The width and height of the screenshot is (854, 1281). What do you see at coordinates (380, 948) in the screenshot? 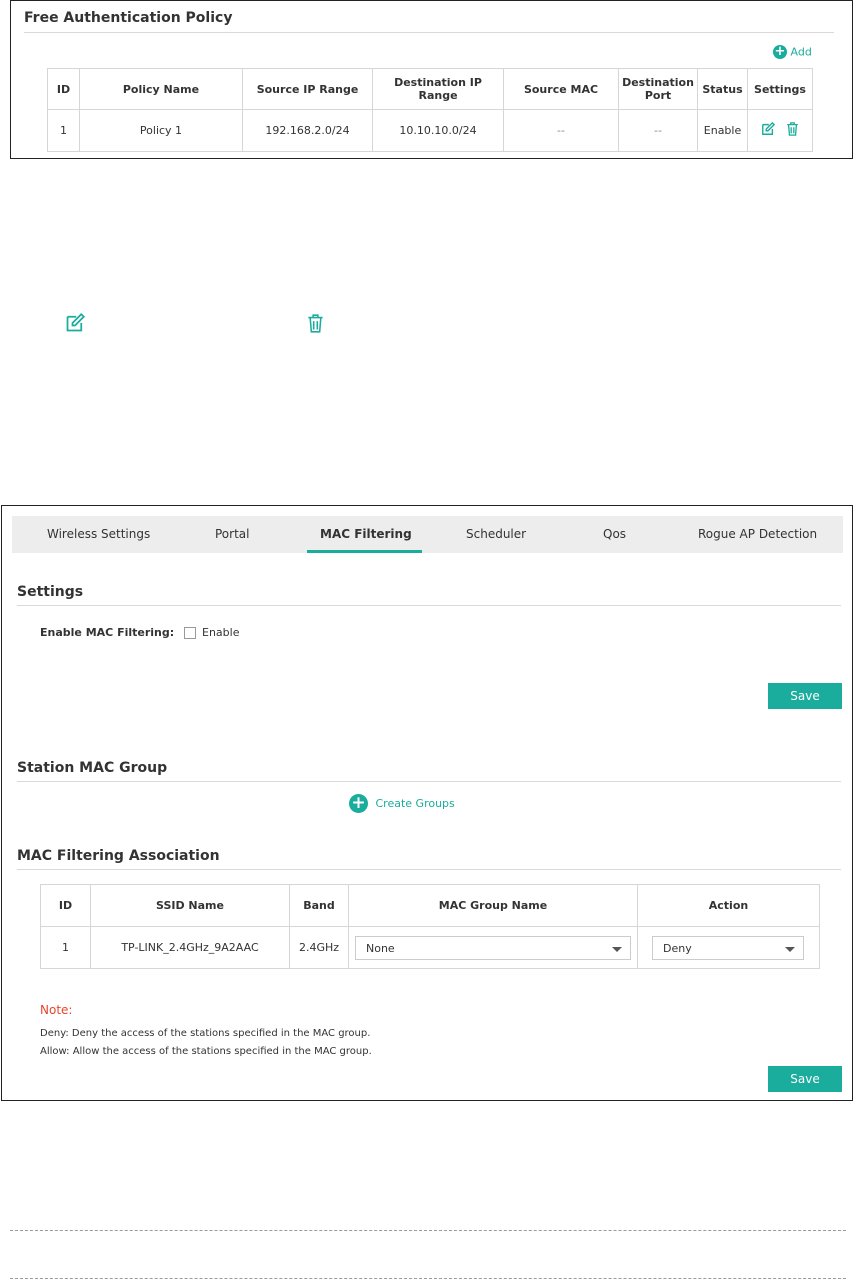
I see `mac-group-select-value: None` at bounding box center [380, 948].